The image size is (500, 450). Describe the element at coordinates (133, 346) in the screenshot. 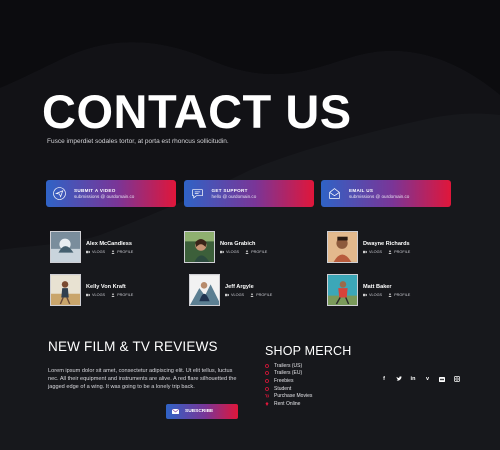

I see `reviews-heading: NEW FILM & TV REVIEWS` at that location.